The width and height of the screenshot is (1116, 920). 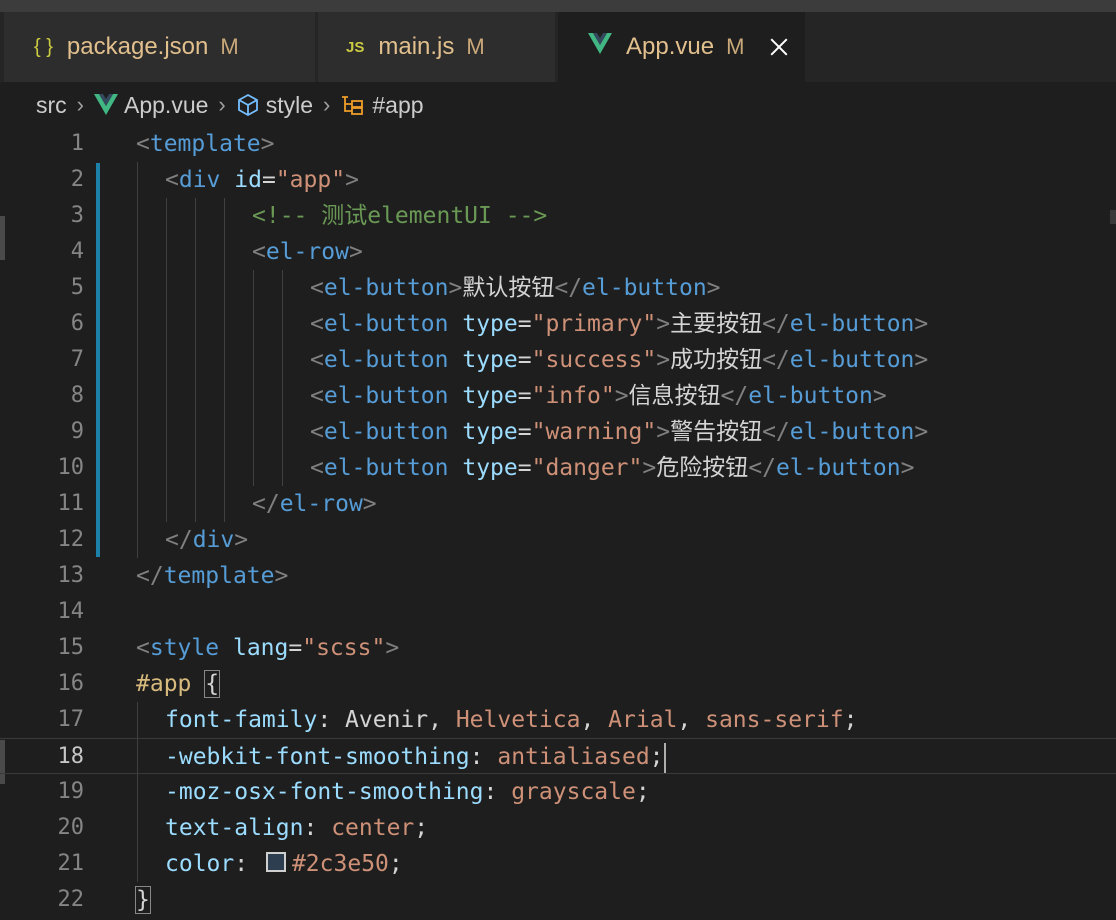 I want to click on code-text: text-align: center;, so click(x=297, y=828).